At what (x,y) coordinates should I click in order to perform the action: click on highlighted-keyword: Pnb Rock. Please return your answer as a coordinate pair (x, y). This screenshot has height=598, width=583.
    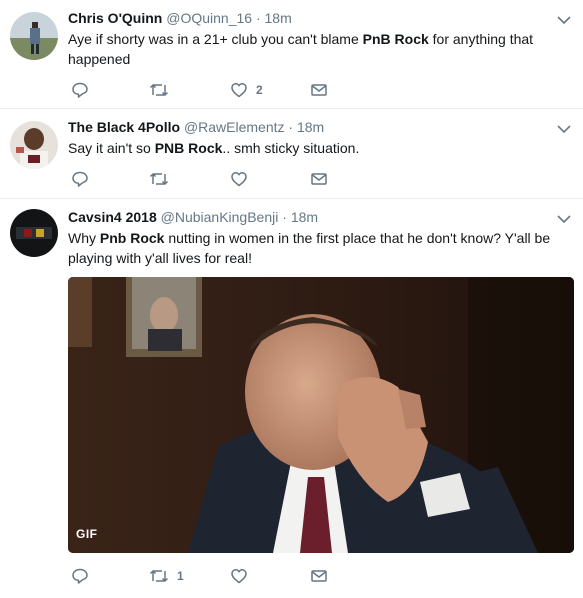
    Looking at the image, I should click on (132, 238).